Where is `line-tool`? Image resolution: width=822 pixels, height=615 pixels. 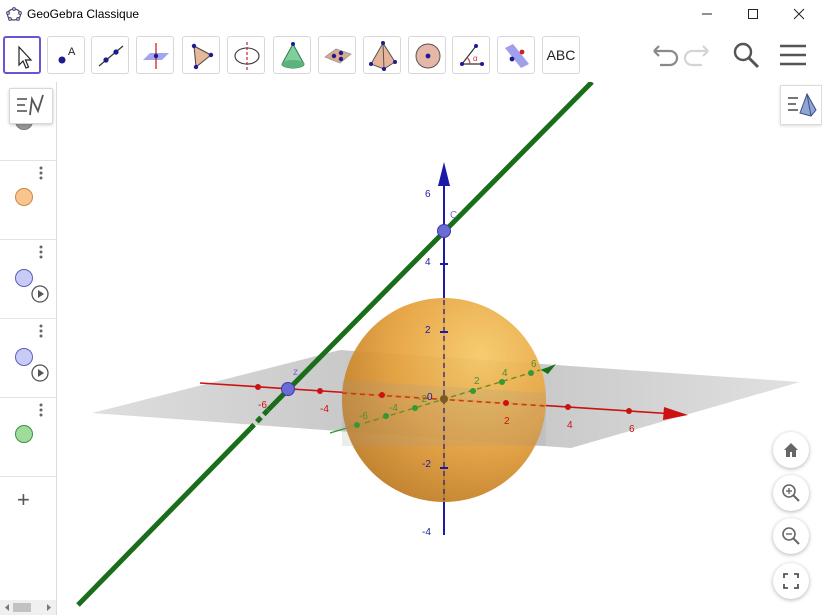
line-tool is located at coordinates (110, 55).